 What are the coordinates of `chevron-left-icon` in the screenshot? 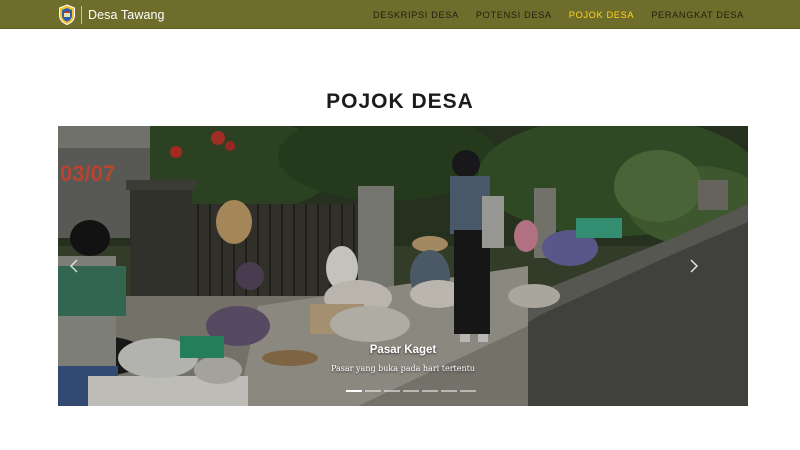 It's located at (73, 266).